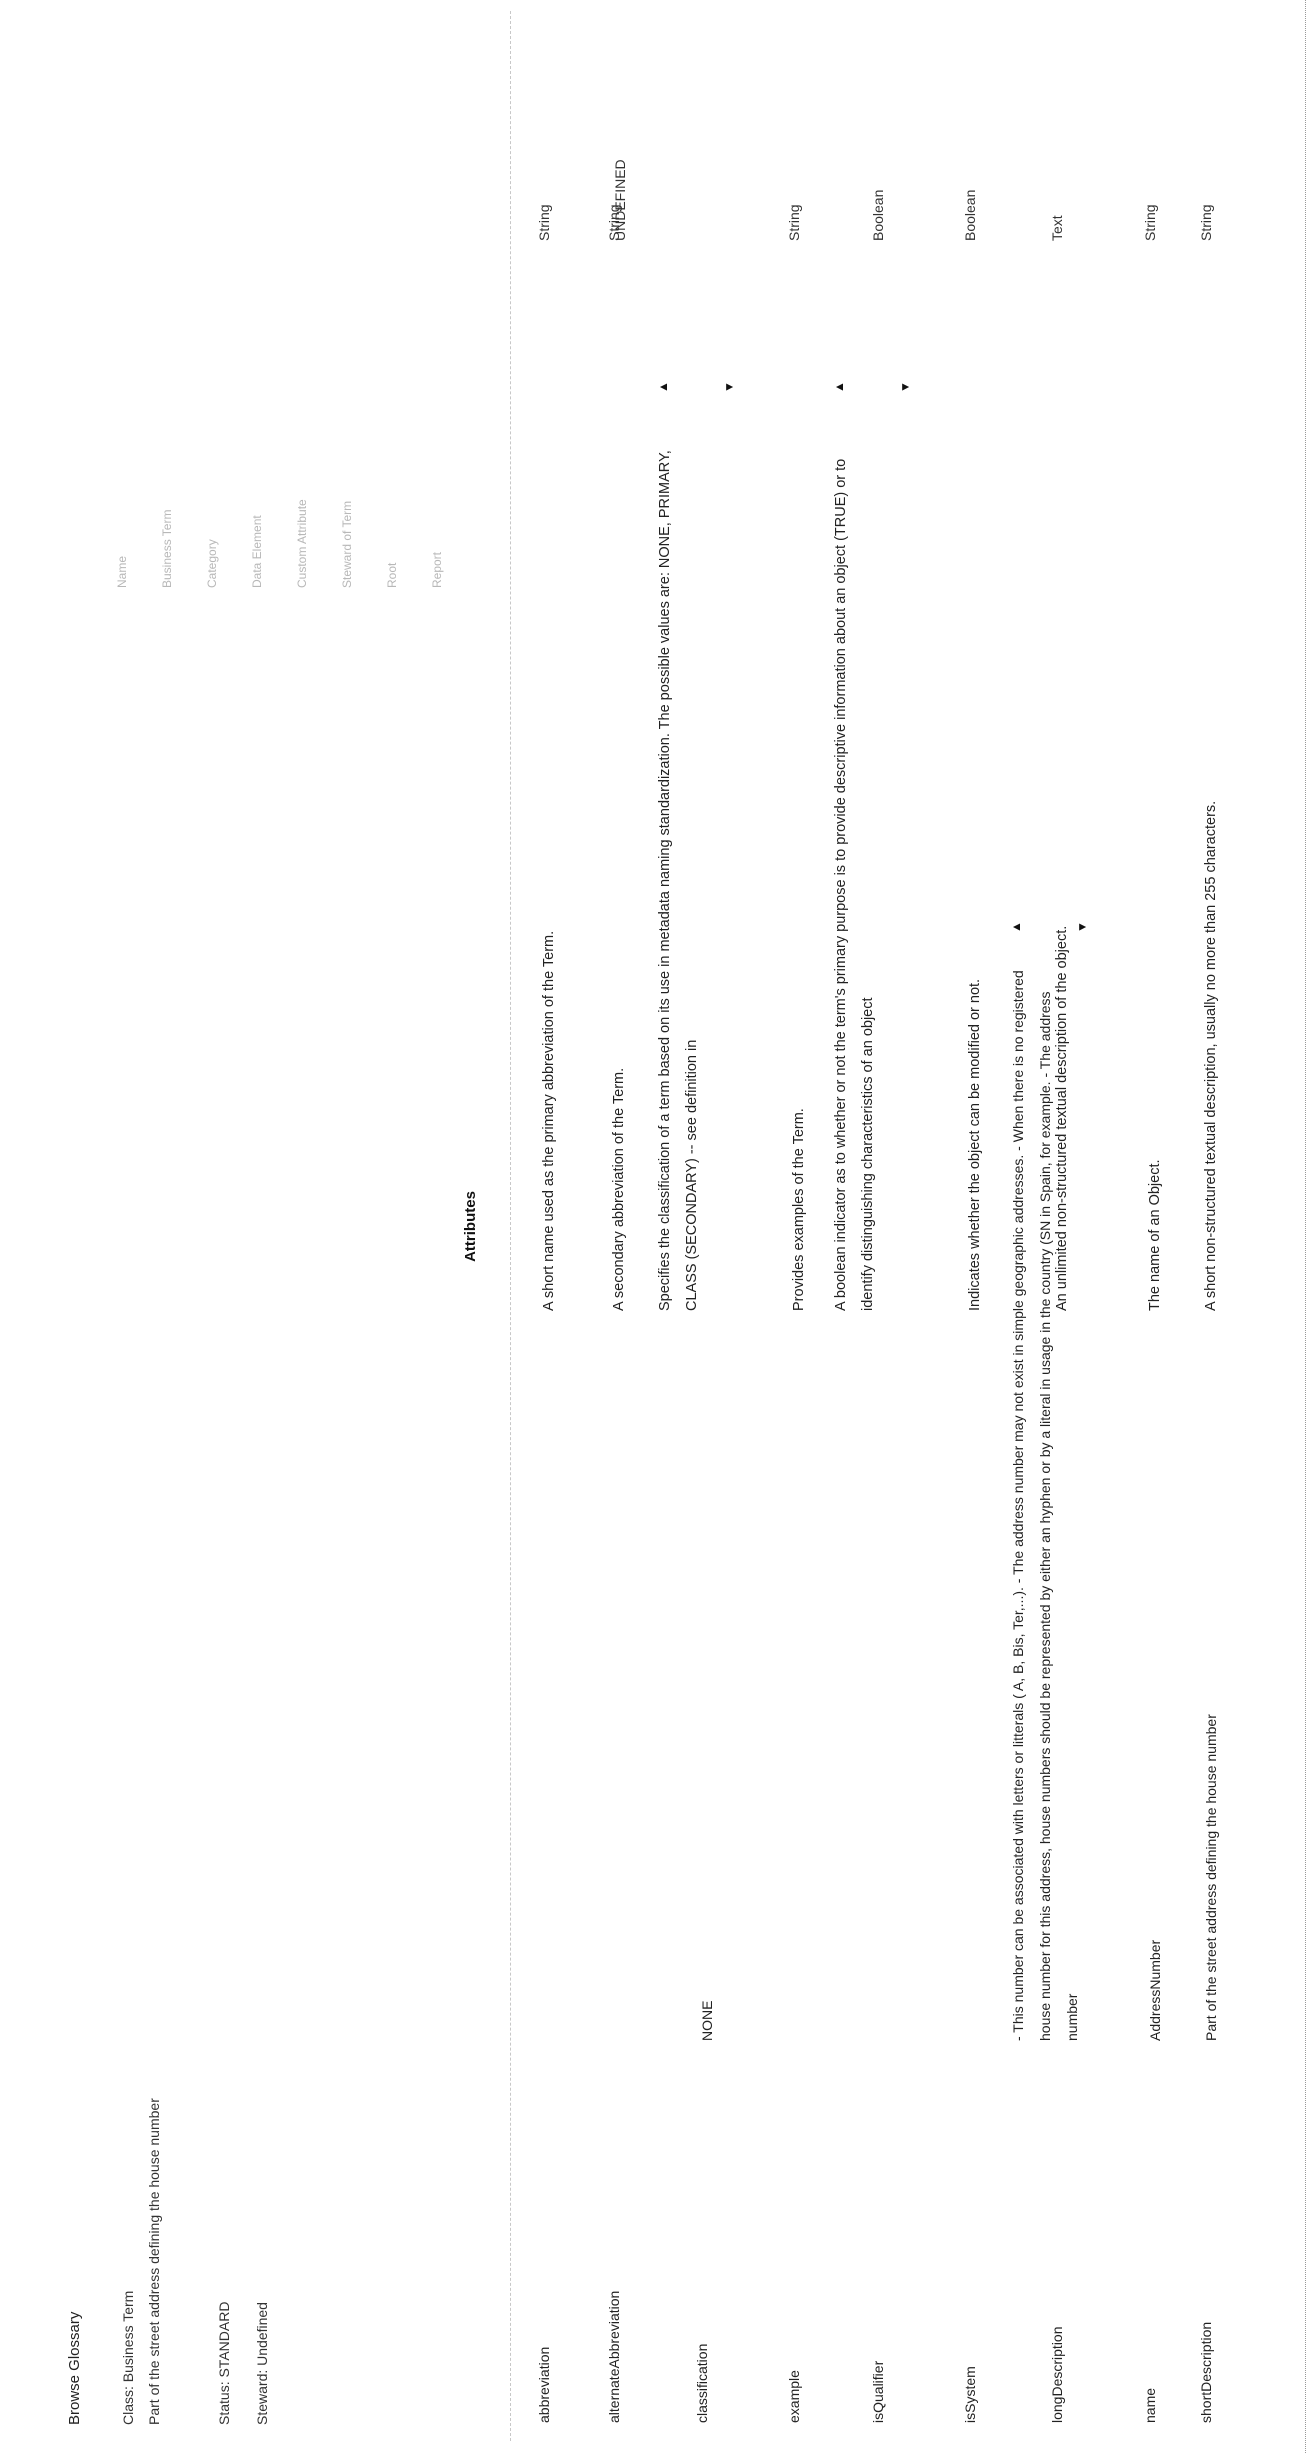 The width and height of the screenshot is (1311, 2453). Describe the element at coordinates (619, 1189) in the screenshot. I see `attribute-description: A secondary abbreviation of the Term.` at that location.